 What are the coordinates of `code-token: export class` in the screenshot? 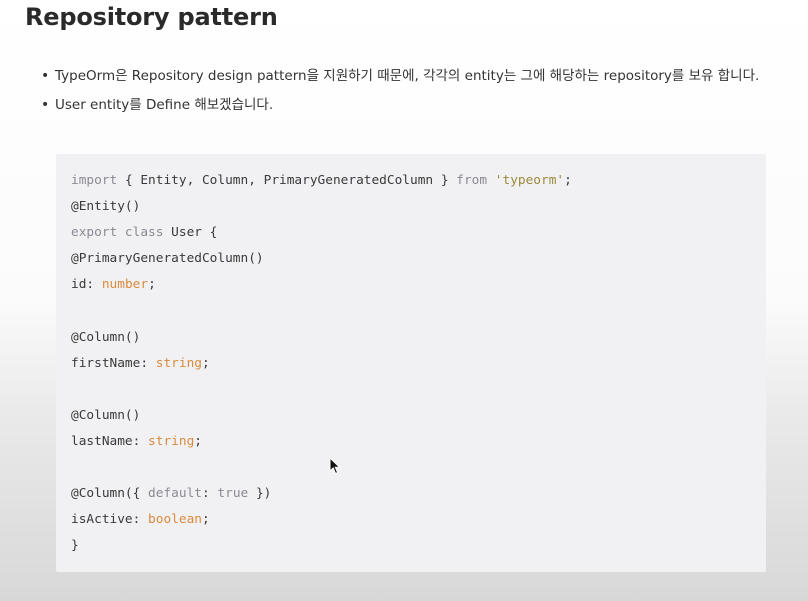 It's located at (117, 233).